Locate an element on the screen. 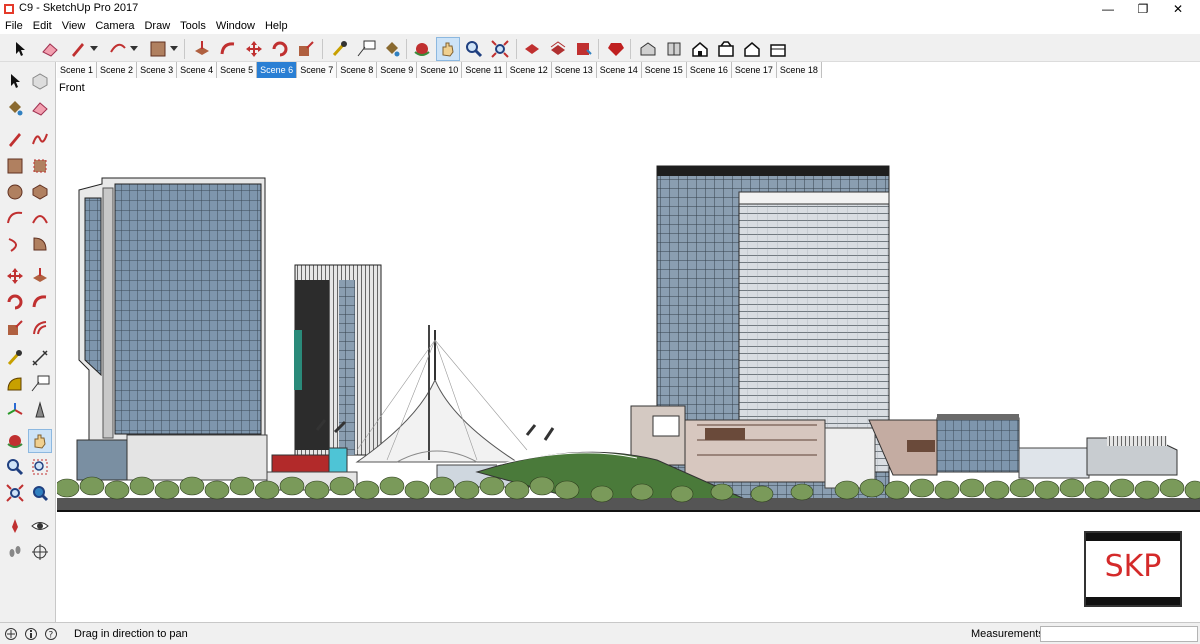 This screenshot has height=644, width=1200. eraser-tool-button is located at coordinates (50, 49).